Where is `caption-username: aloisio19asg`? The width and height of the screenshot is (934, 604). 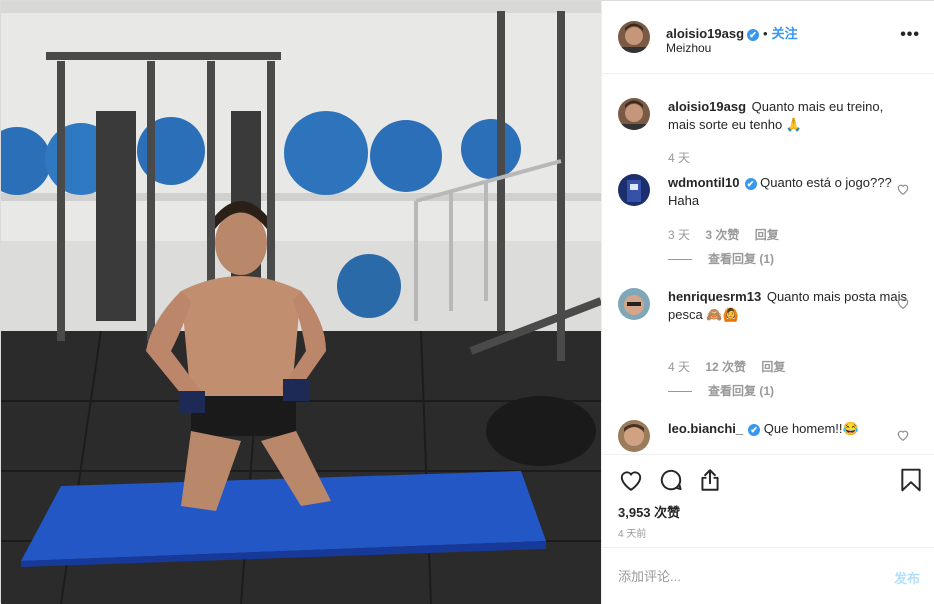 caption-username: aloisio19asg is located at coordinates (707, 106).